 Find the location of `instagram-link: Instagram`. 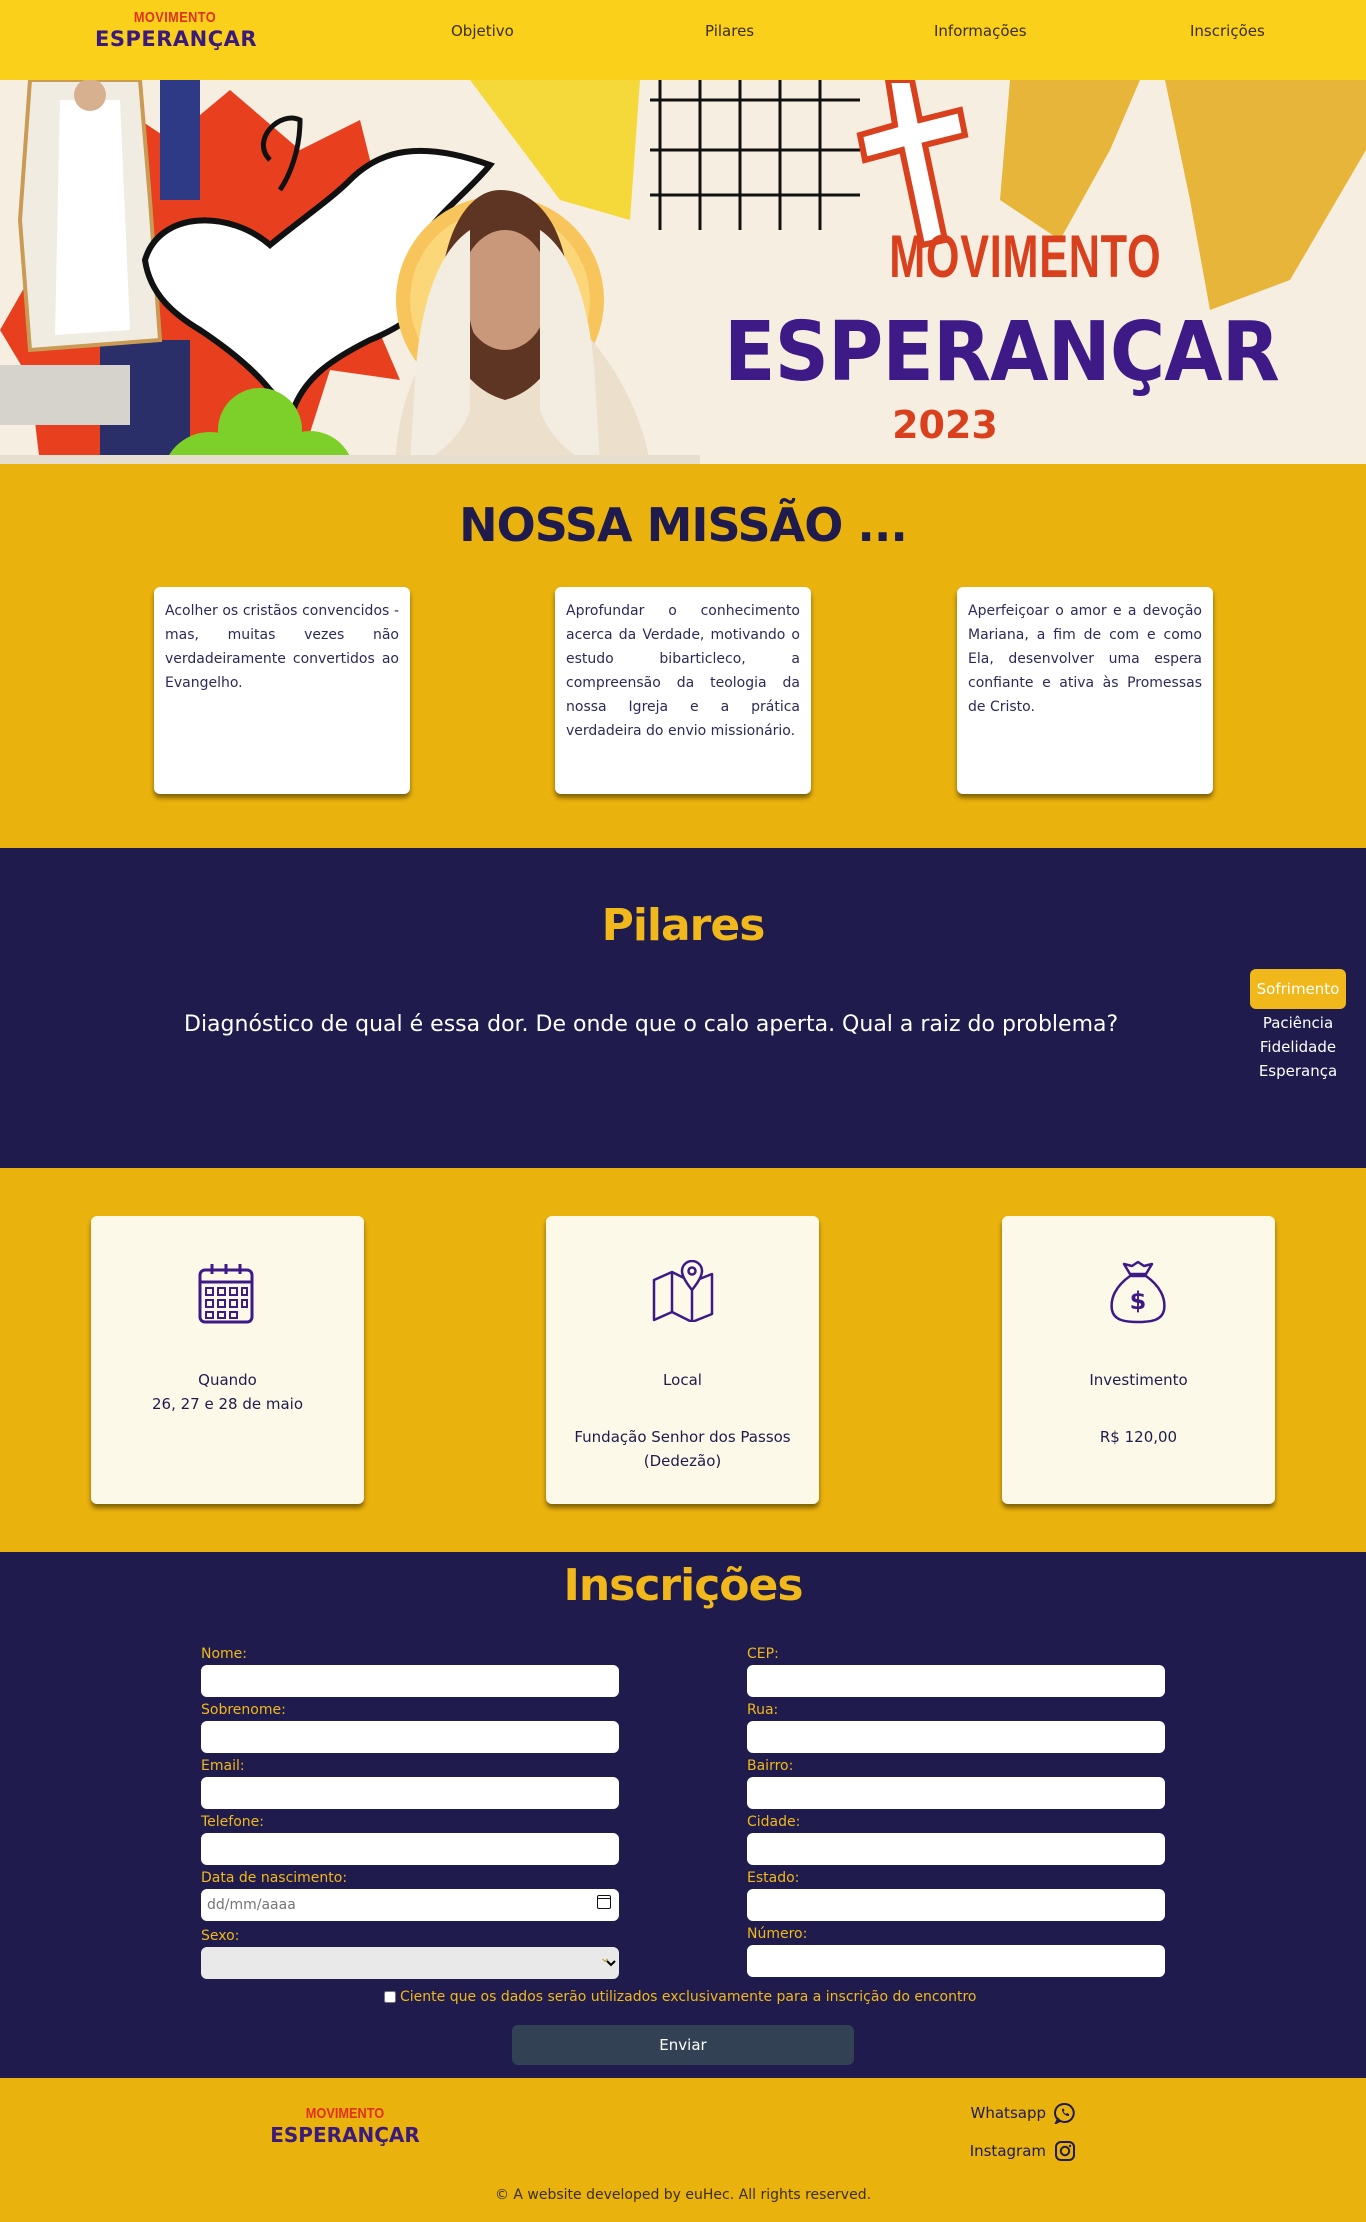

instagram-link: Instagram is located at coordinates (1023, 2151).